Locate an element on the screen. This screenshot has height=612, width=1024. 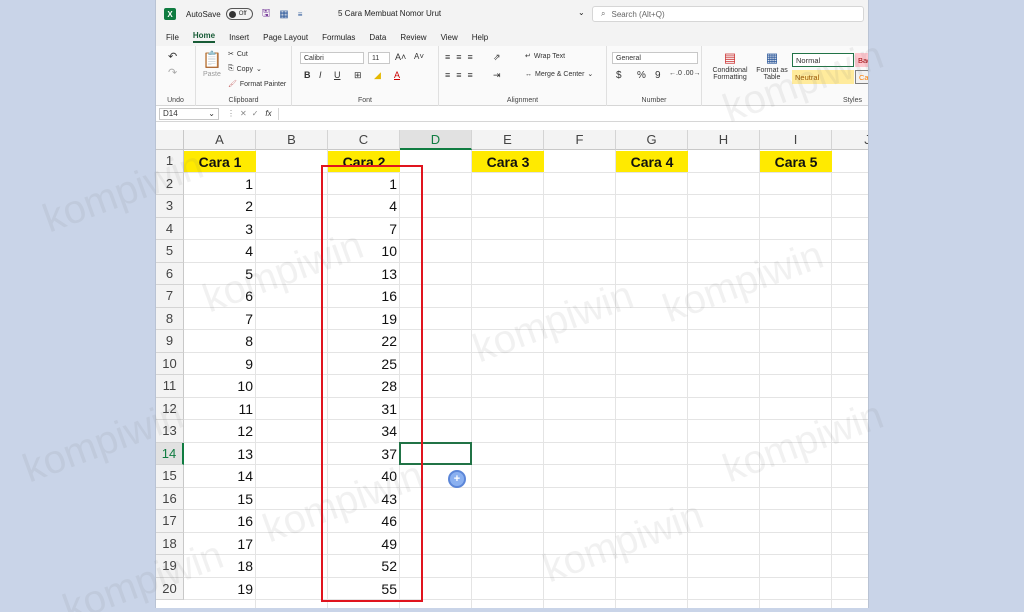
column-header-i: I is located at coordinates (796, 140).